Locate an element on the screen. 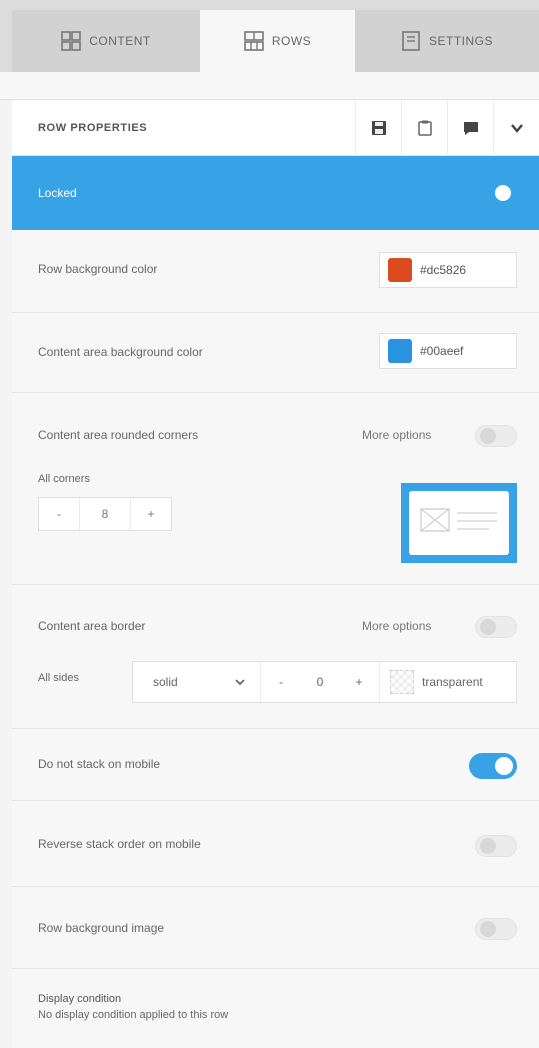  row-properties-title: ROW PROPERTIES is located at coordinates (93, 127).